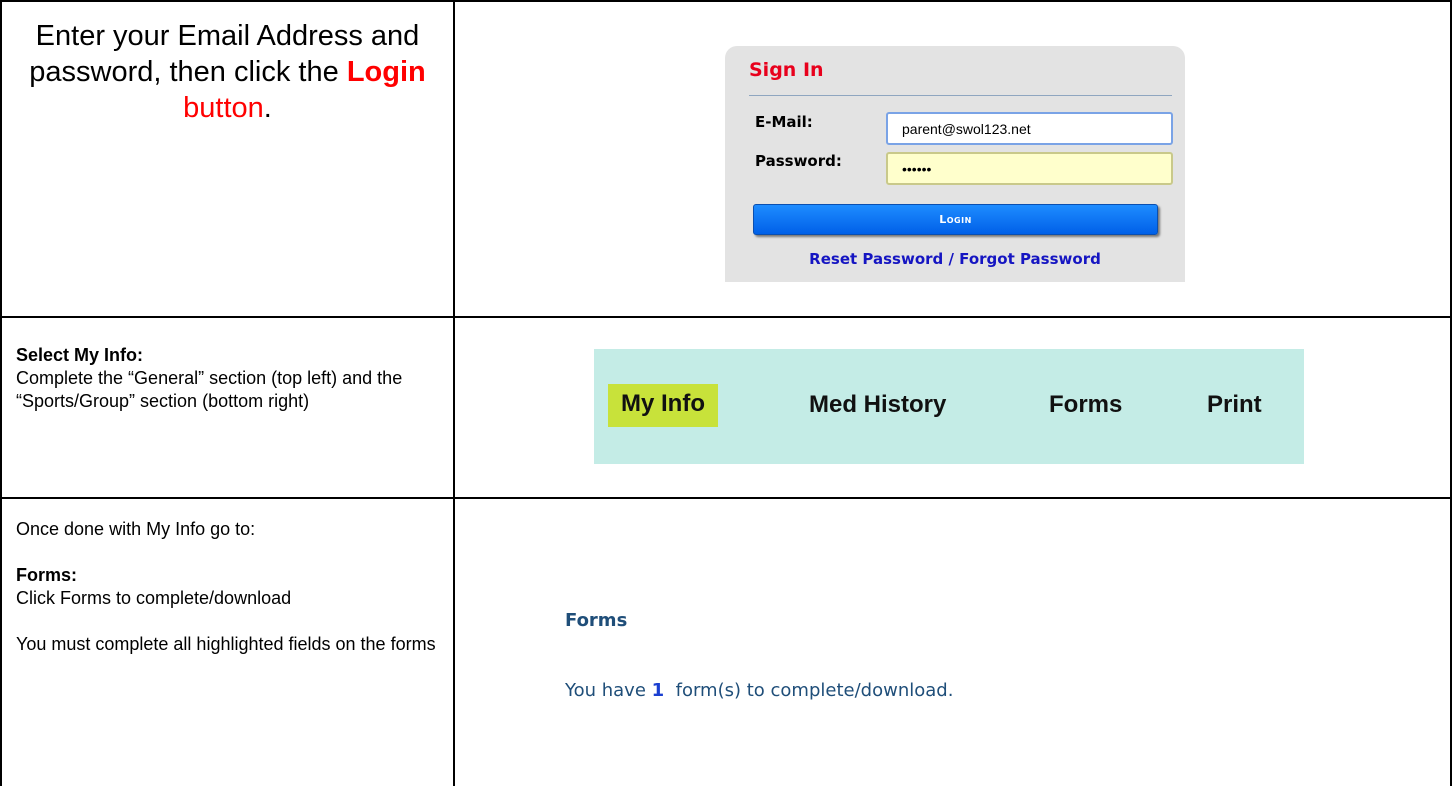 This screenshot has height=786, width=1452. Describe the element at coordinates (454, 393) in the screenshot. I see `table-column-divider` at that location.